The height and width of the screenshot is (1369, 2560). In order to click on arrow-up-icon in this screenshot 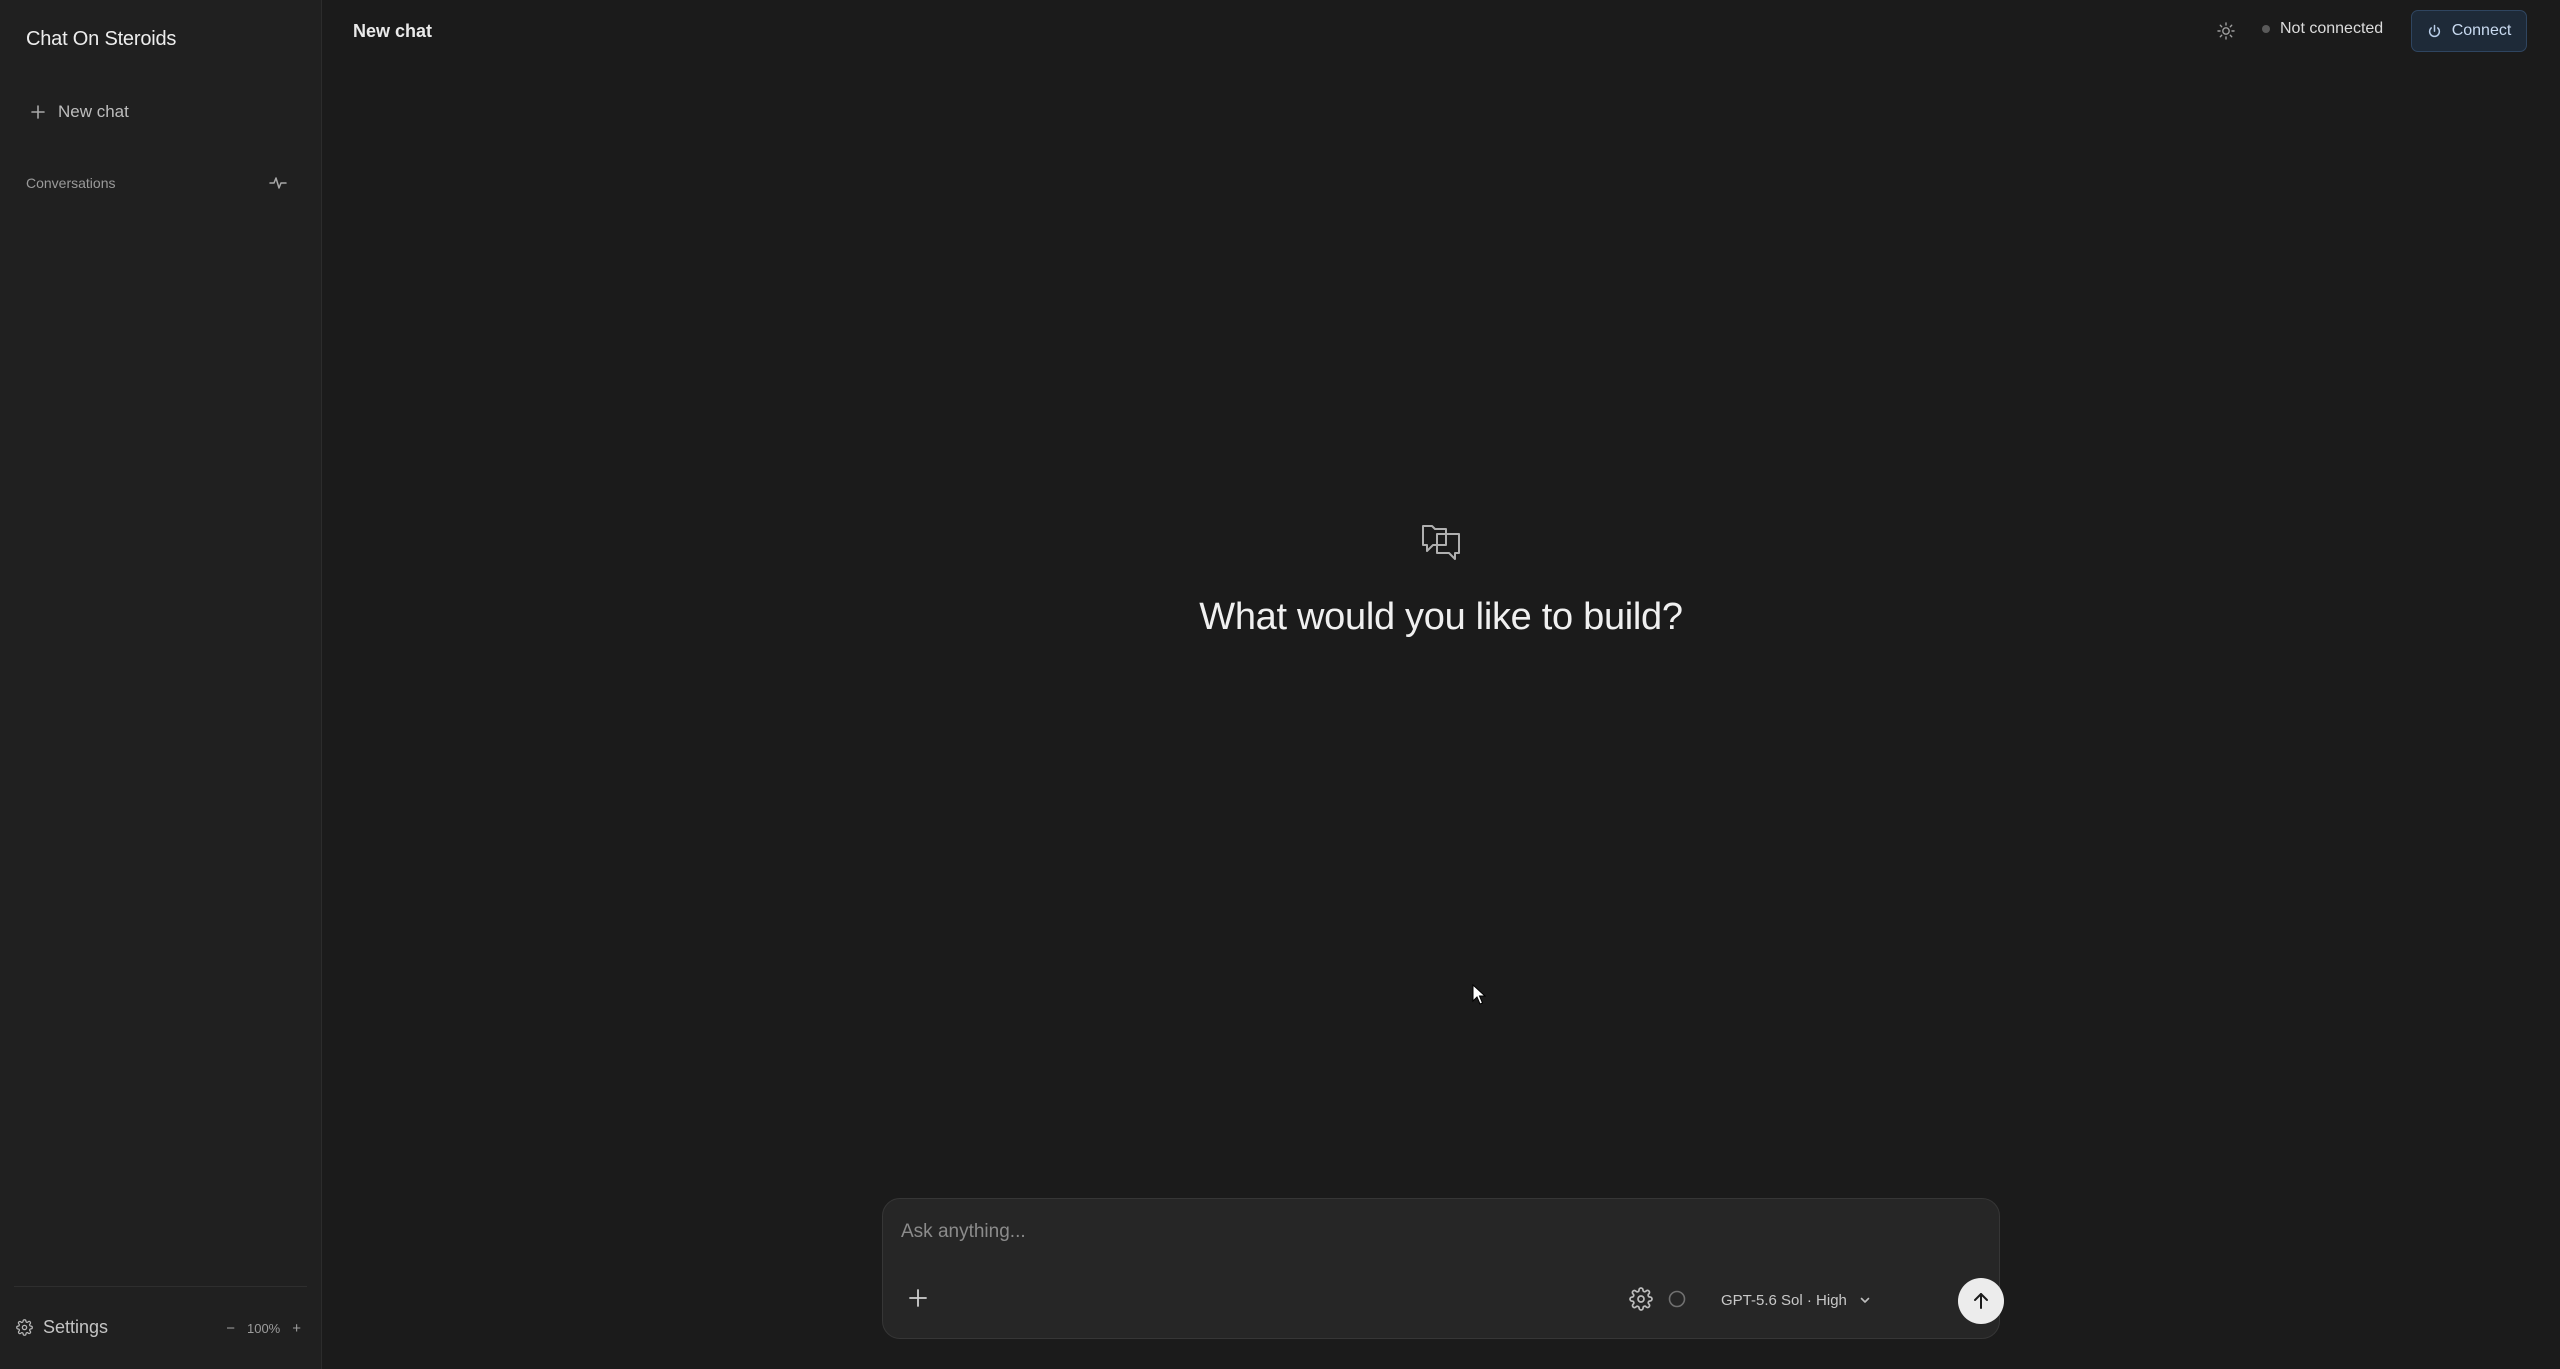, I will do `click(1981, 1301)`.